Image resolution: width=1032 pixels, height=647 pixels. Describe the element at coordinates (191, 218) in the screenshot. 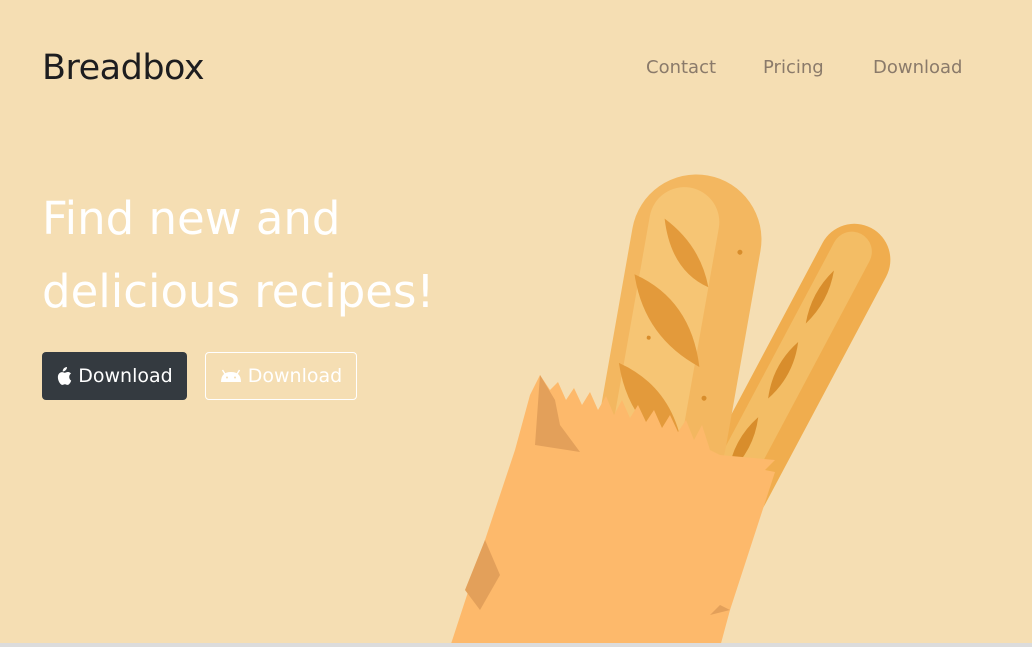

I see `hero-title-line-1: Find new and` at that location.